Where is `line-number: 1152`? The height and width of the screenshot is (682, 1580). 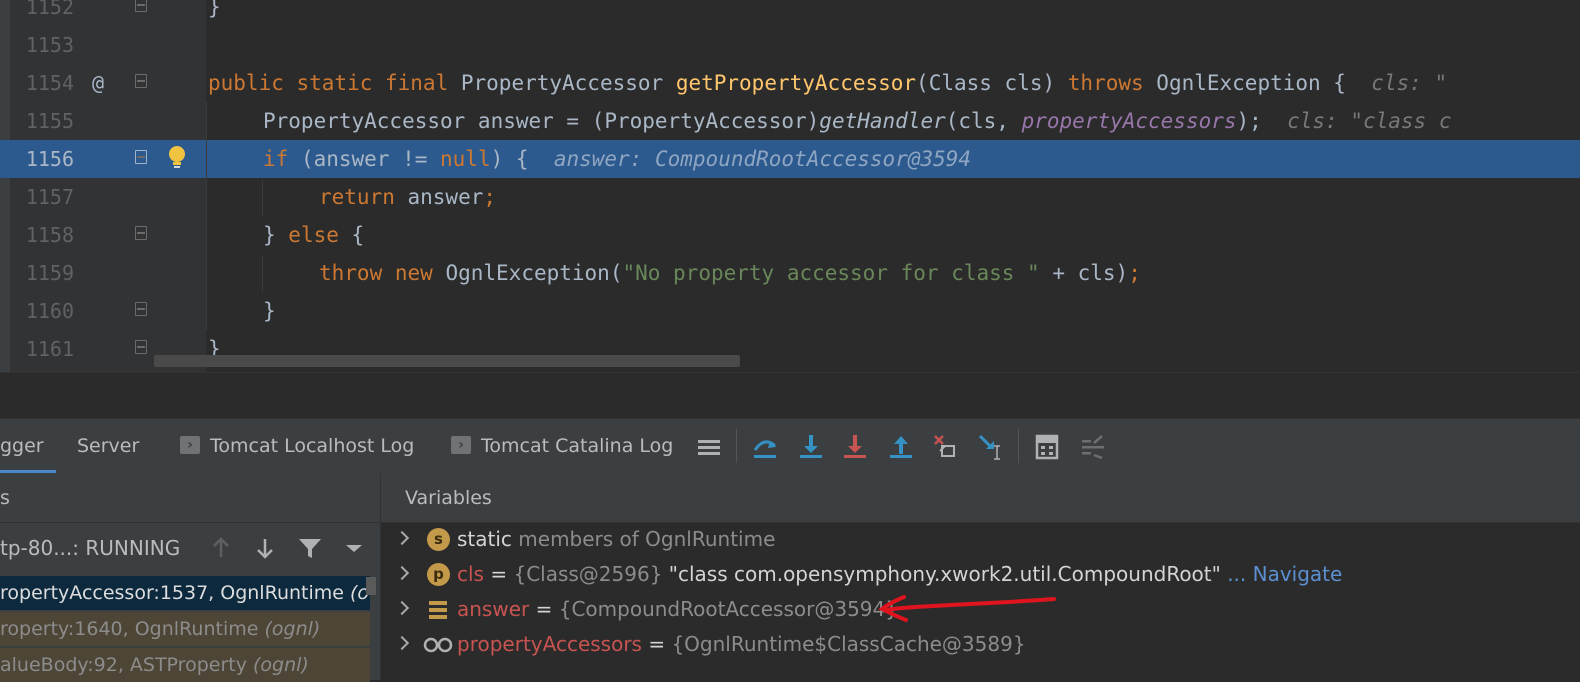 line-number: 1152 is located at coordinates (49, 9).